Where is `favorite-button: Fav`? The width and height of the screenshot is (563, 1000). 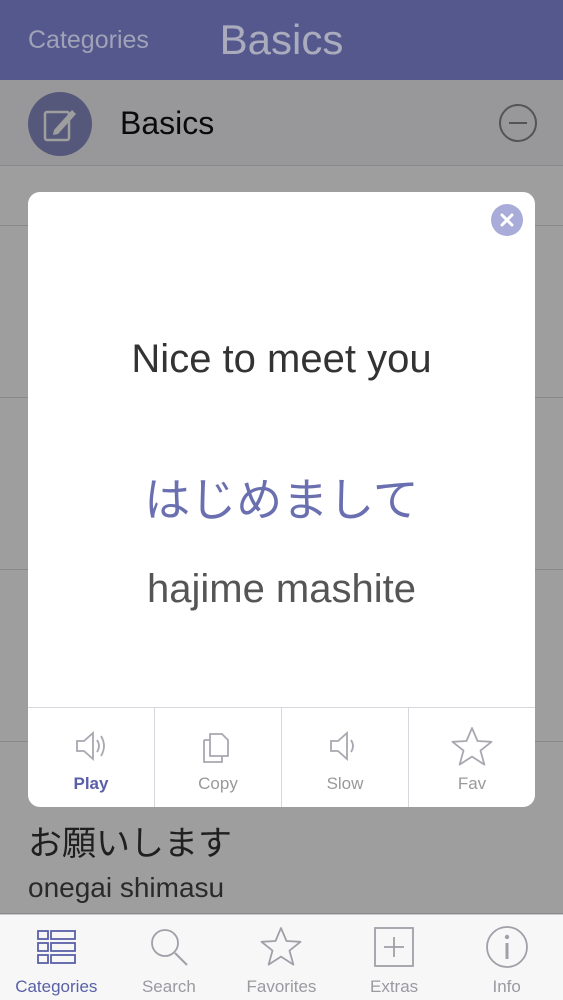 favorite-button: Fav is located at coordinates (472, 757).